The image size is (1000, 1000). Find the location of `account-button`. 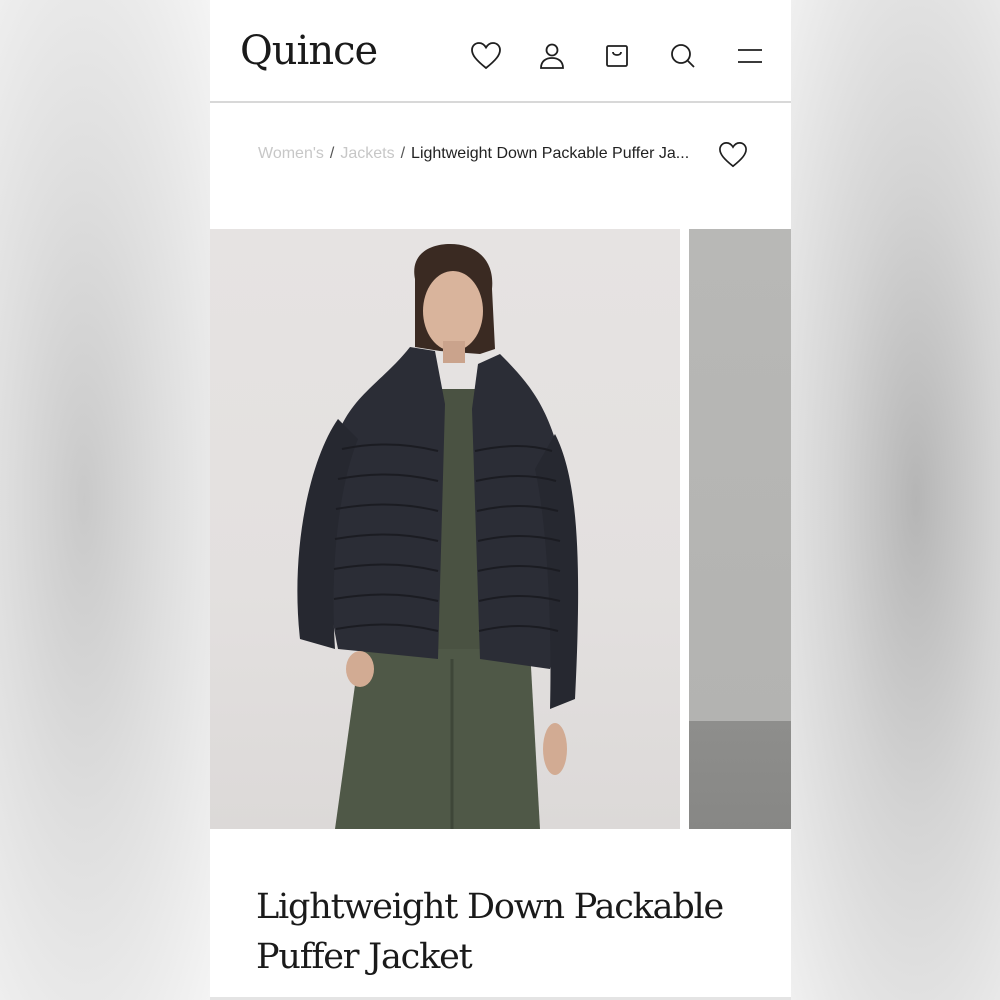

account-button is located at coordinates (552, 56).